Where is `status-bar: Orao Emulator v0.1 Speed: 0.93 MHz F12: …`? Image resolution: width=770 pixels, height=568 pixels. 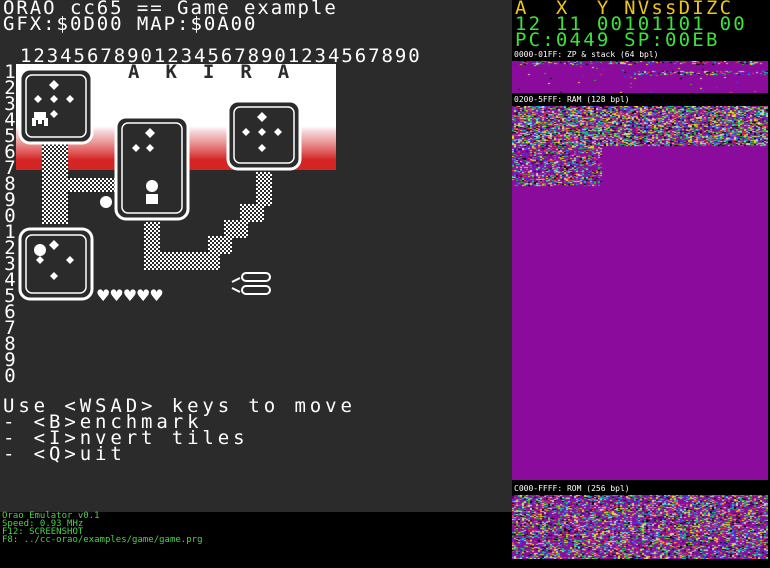 status-bar: Orao Emulator v0.1 Speed: 0.93 MHz F12: … is located at coordinates (256, 540).